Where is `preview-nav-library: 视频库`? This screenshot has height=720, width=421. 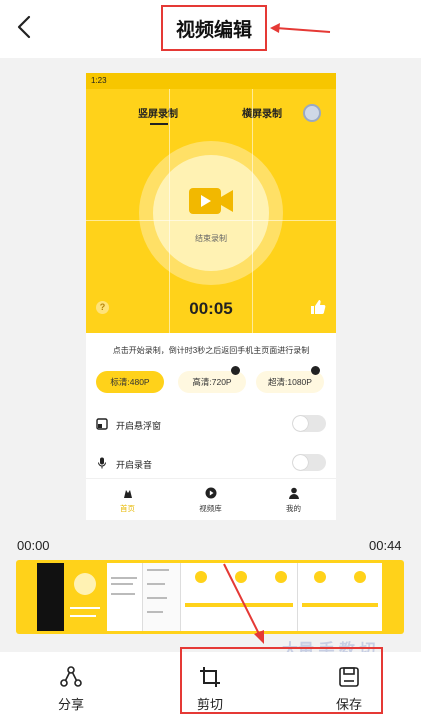 preview-nav-library: 视频库 is located at coordinates (210, 499).